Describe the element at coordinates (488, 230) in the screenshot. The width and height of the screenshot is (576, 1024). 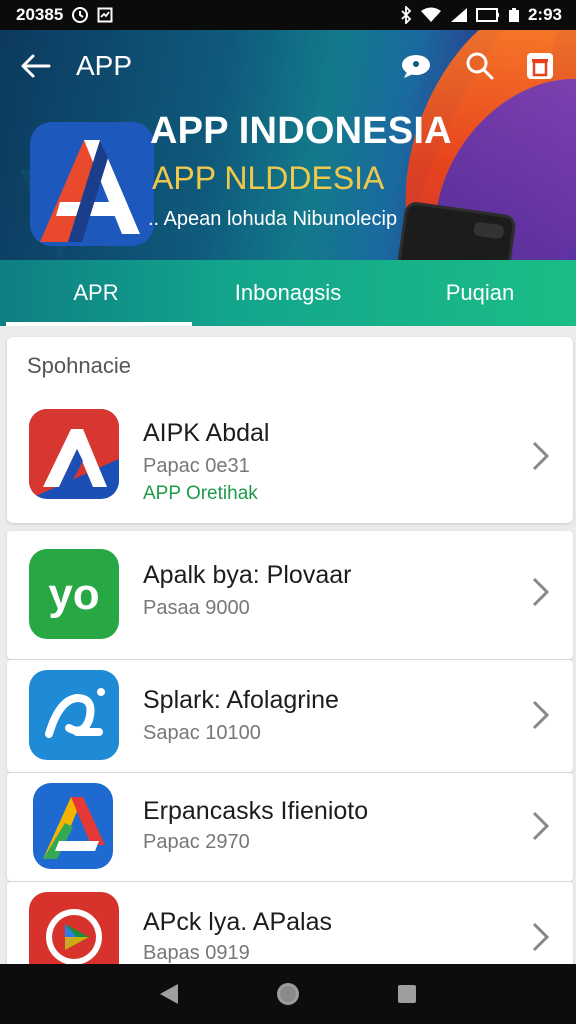
I see `phone-camera` at that location.